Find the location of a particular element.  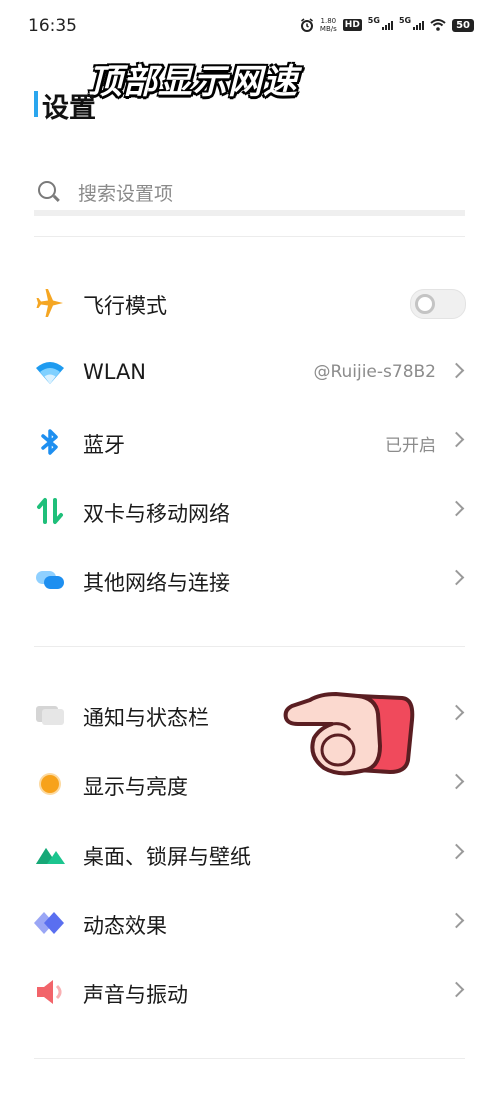

settings-item-sound: 声音与振动 is located at coordinates (250, 992).